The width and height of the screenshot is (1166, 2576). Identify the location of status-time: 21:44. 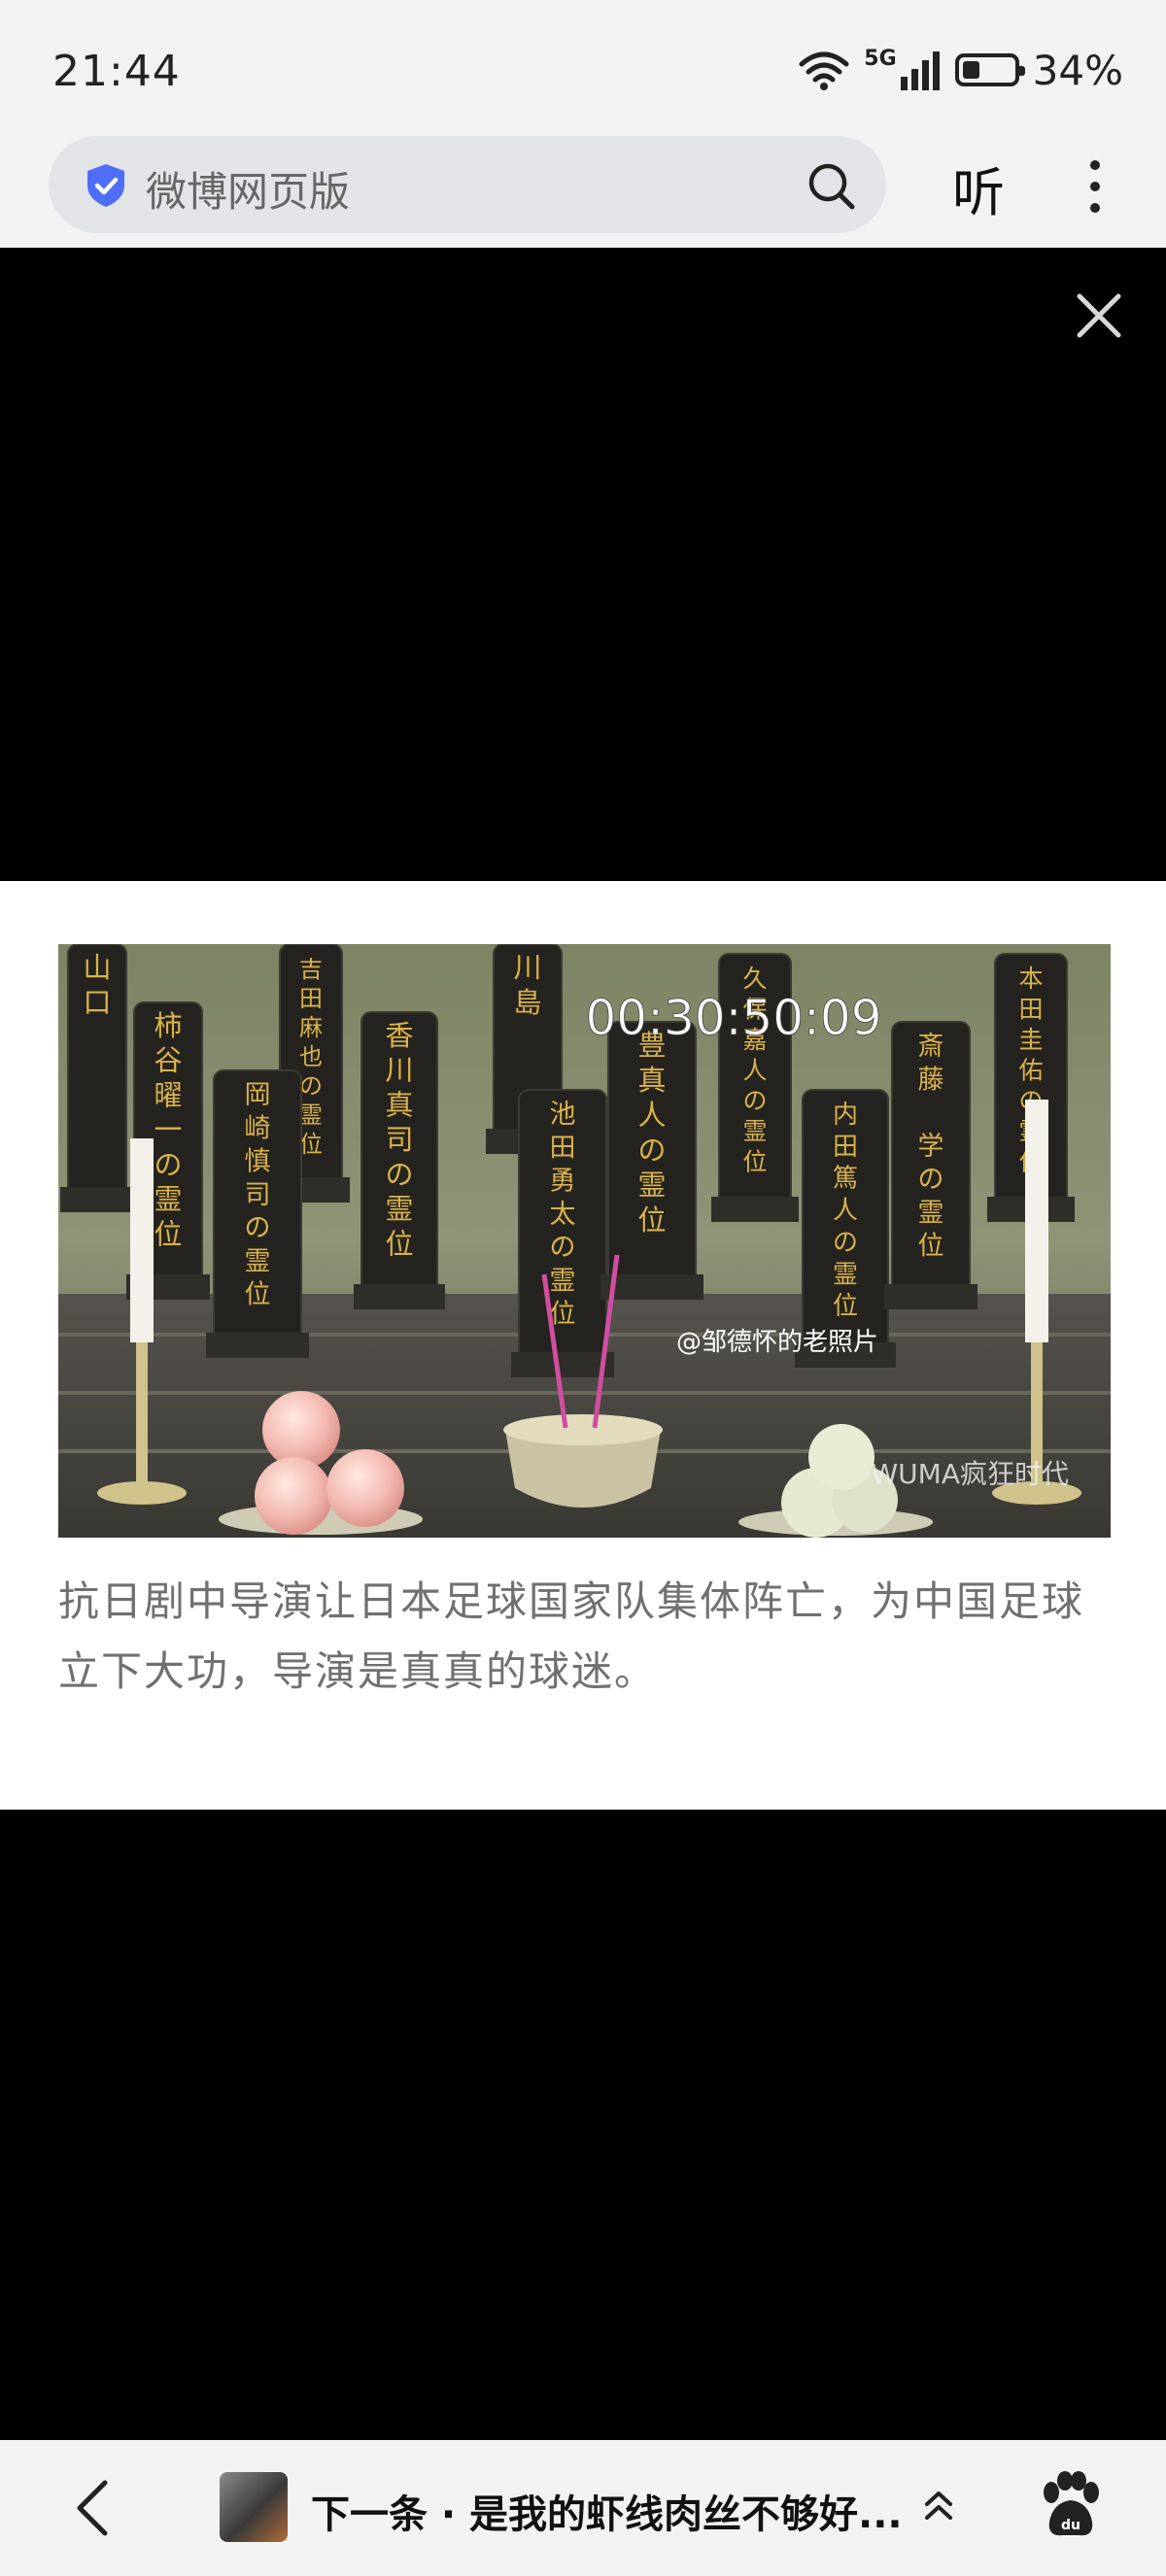
(116, 71).